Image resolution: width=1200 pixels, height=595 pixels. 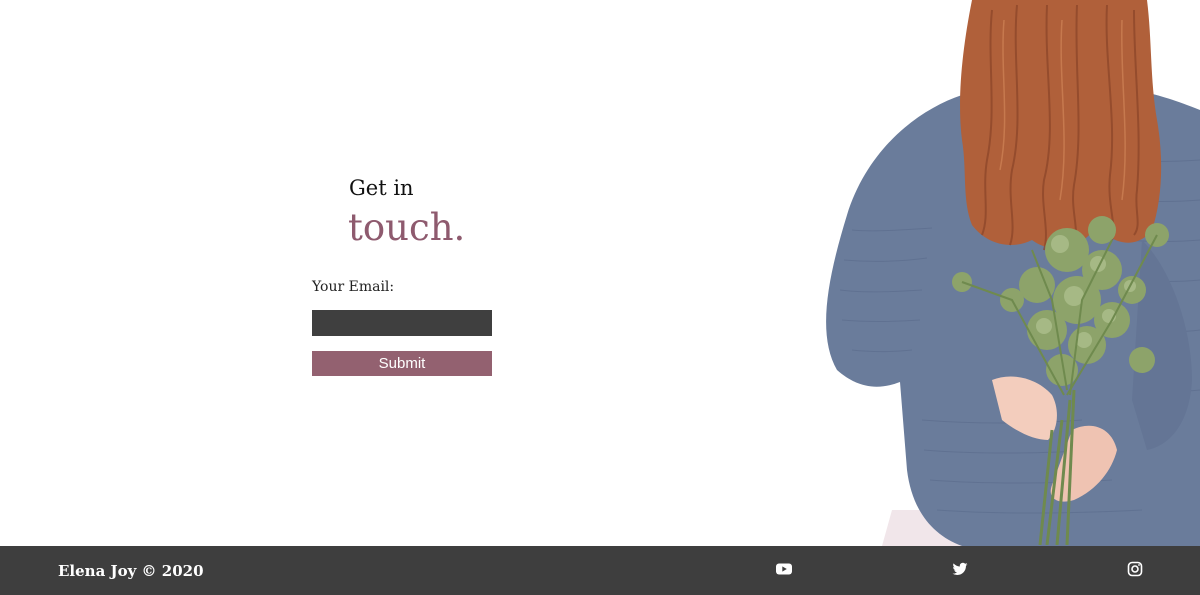 What do you see at coordinates (402, 363) in the screenshot?
I see `submit-button: Submit` at bounding box center [402, 363].